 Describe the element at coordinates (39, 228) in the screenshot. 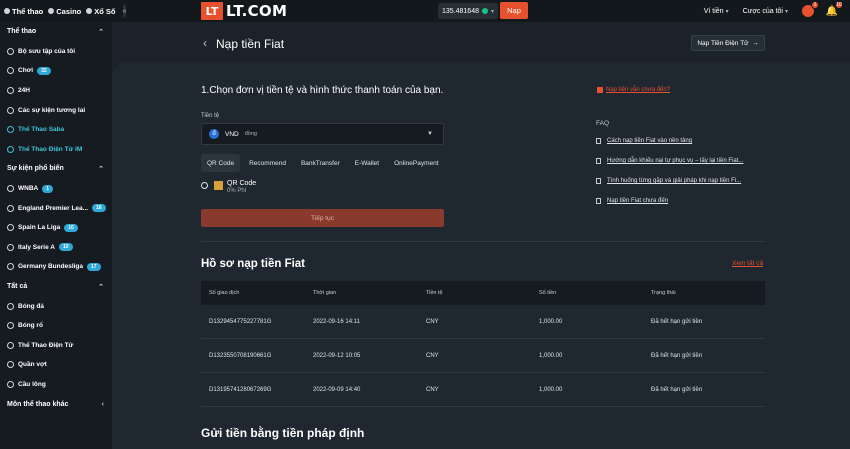

I see `sidebar-item-label: Spain La Liga` at that location.